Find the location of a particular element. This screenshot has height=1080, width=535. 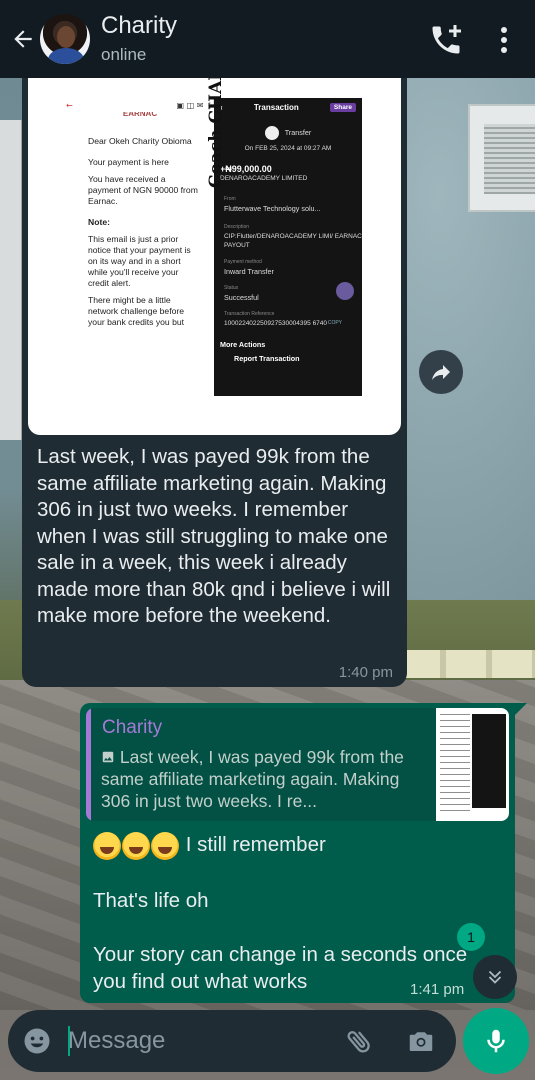

back-arrow-icon is located at coordinates (23, 39).